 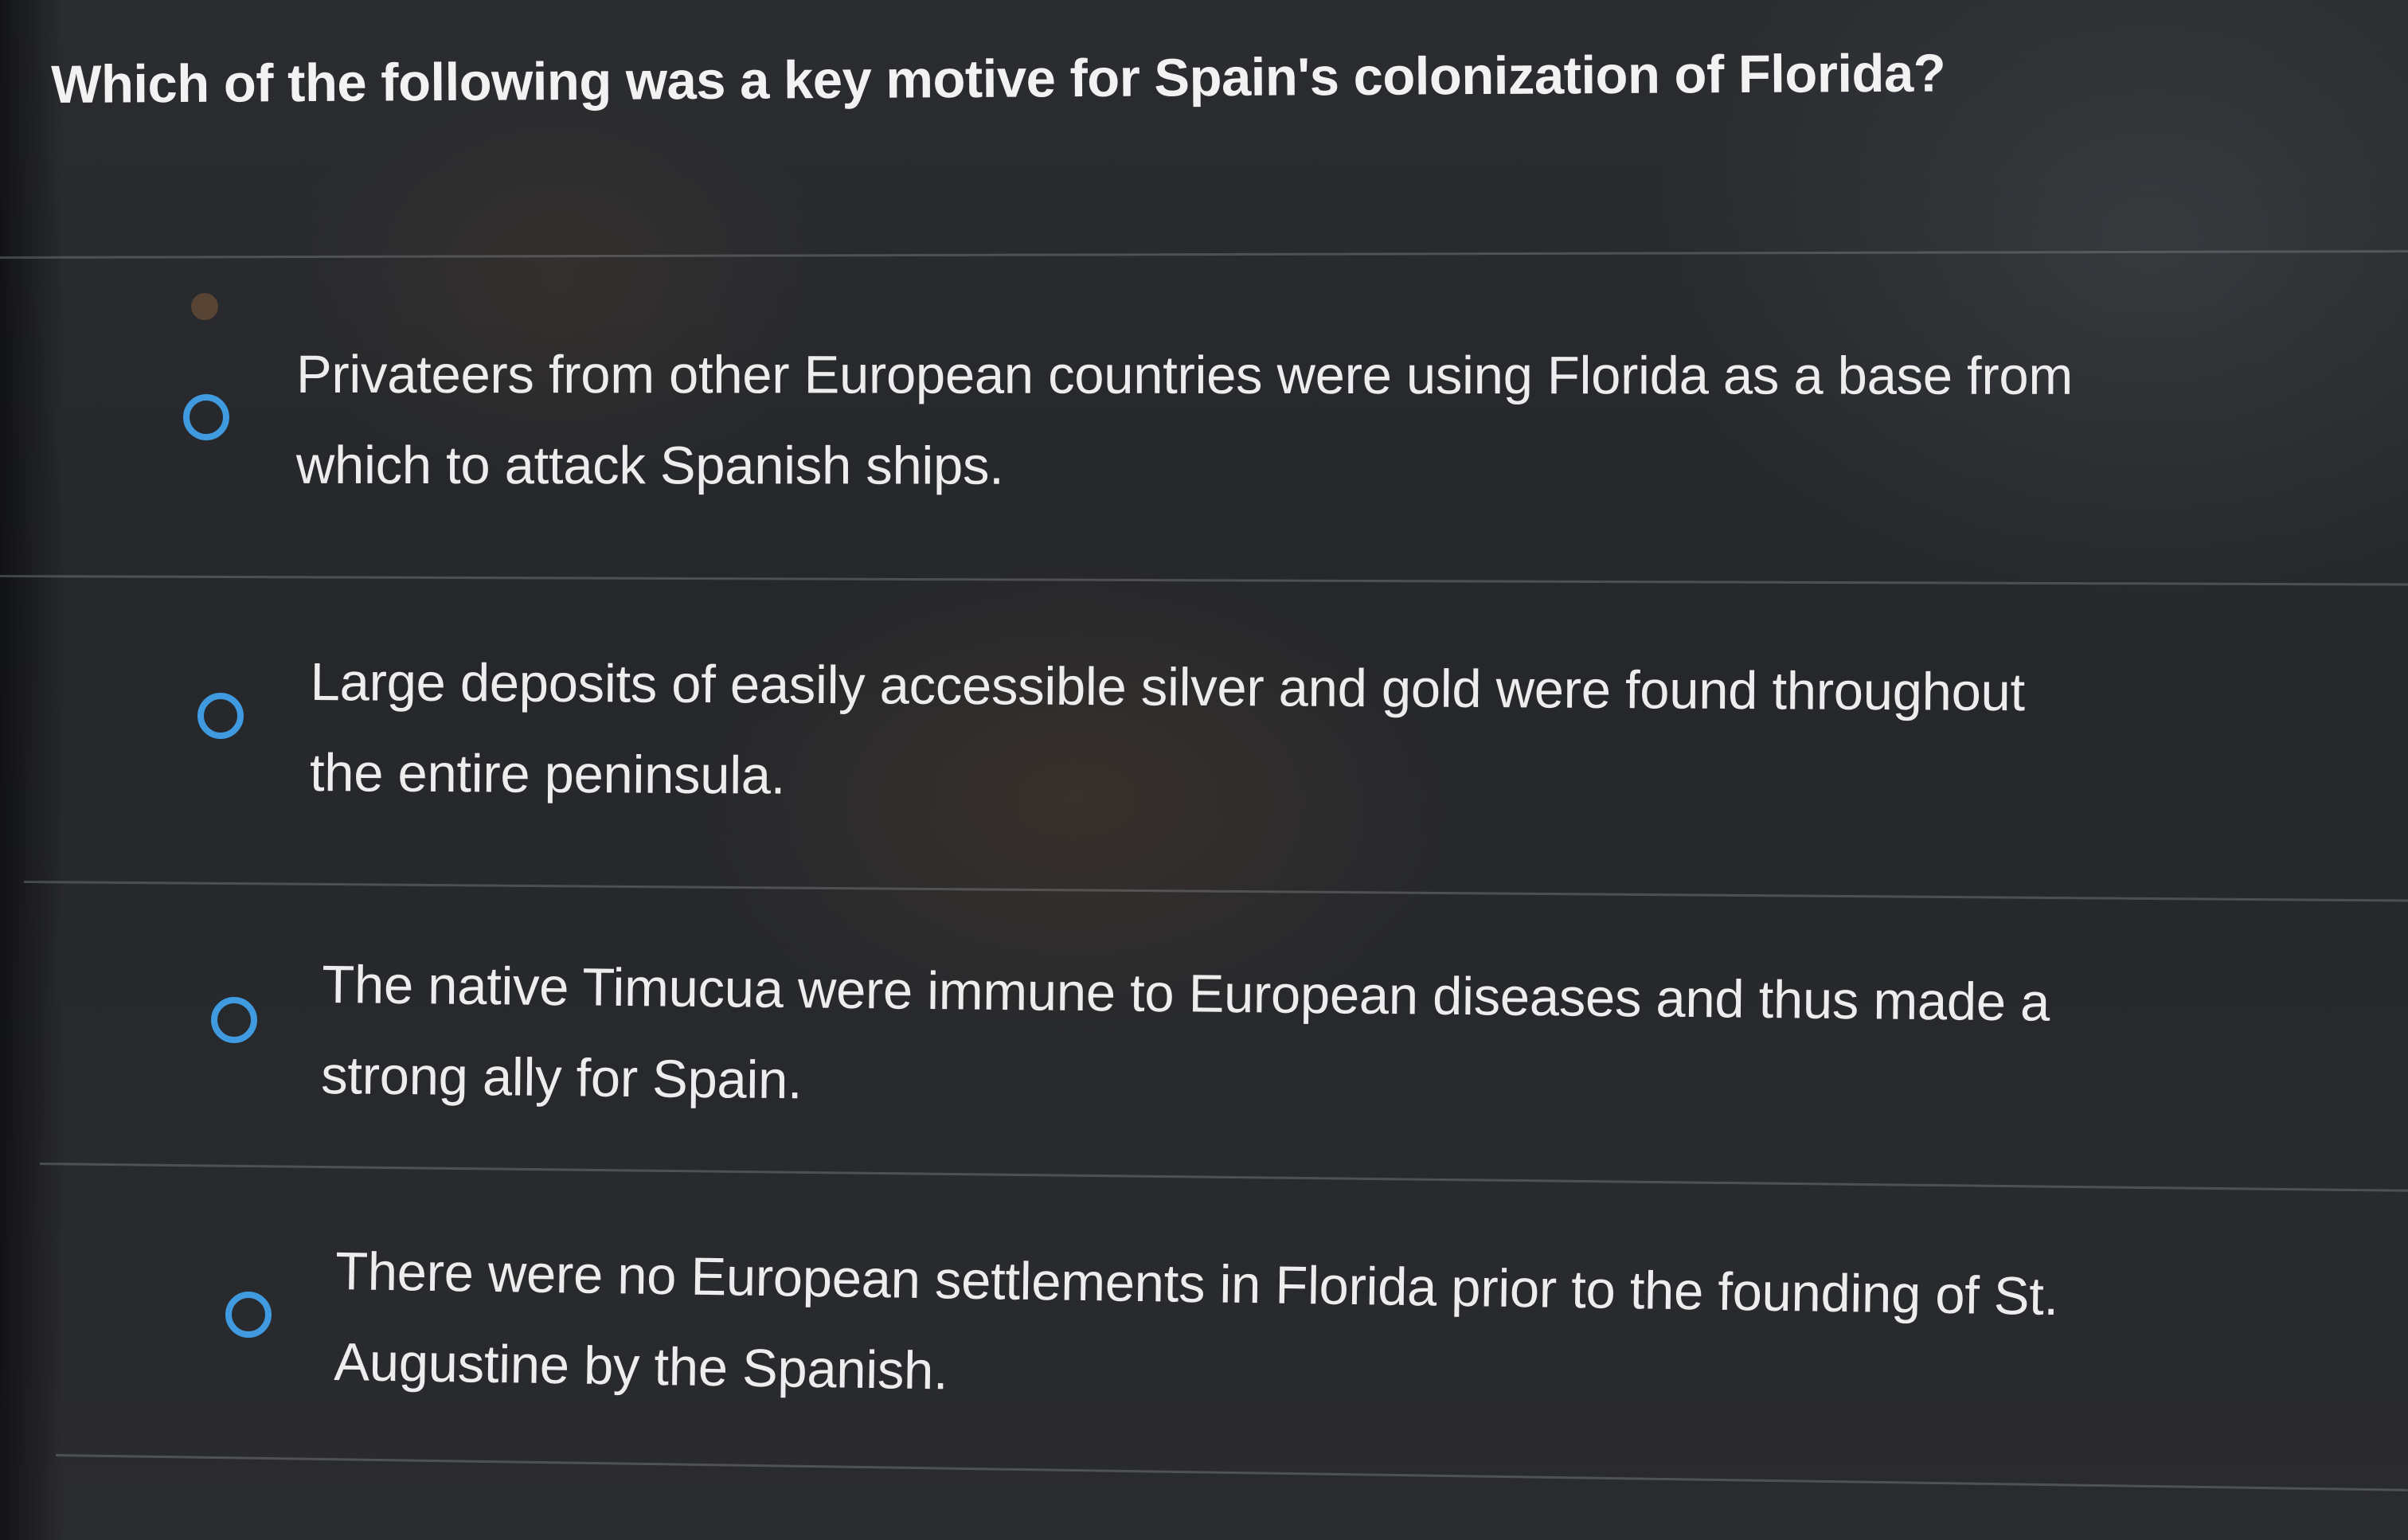 I want to click on option-1-line-2: which to attack Spanish ships., so click(x=649, y=465).